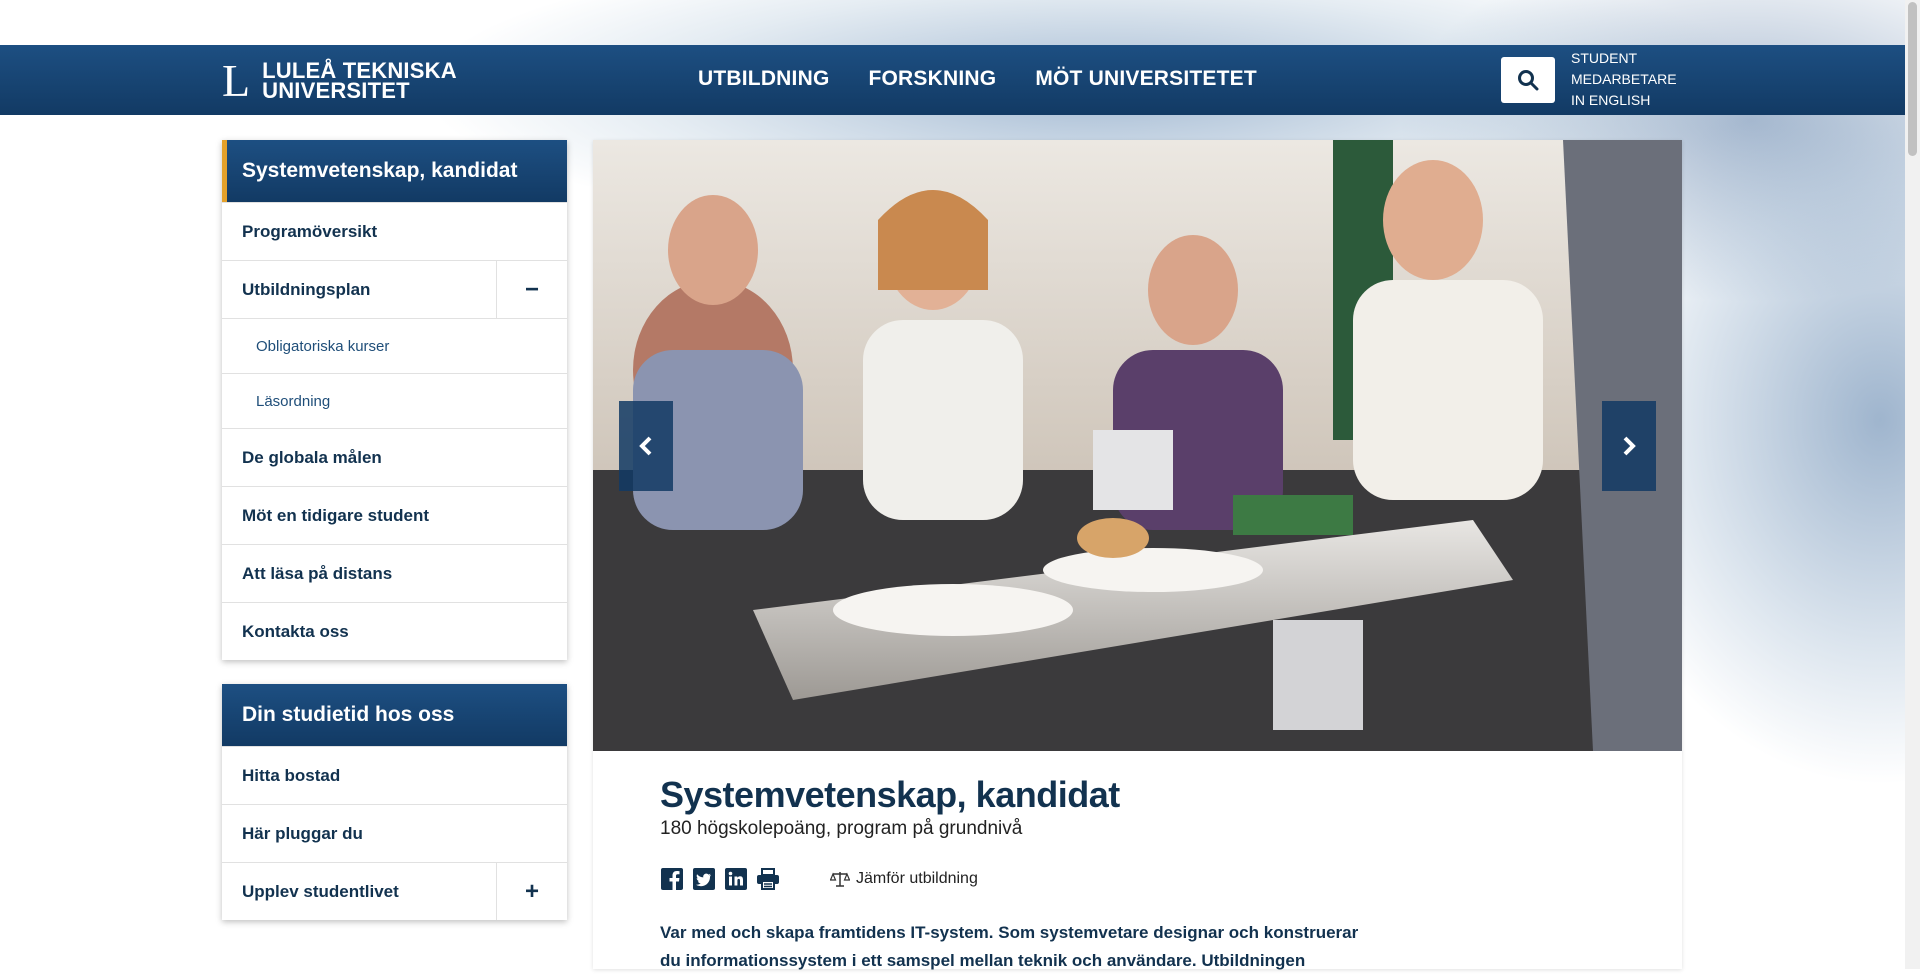  I want to click on sidebar-item-kontakta-oss: Kontakta oss, so click(394, 631).